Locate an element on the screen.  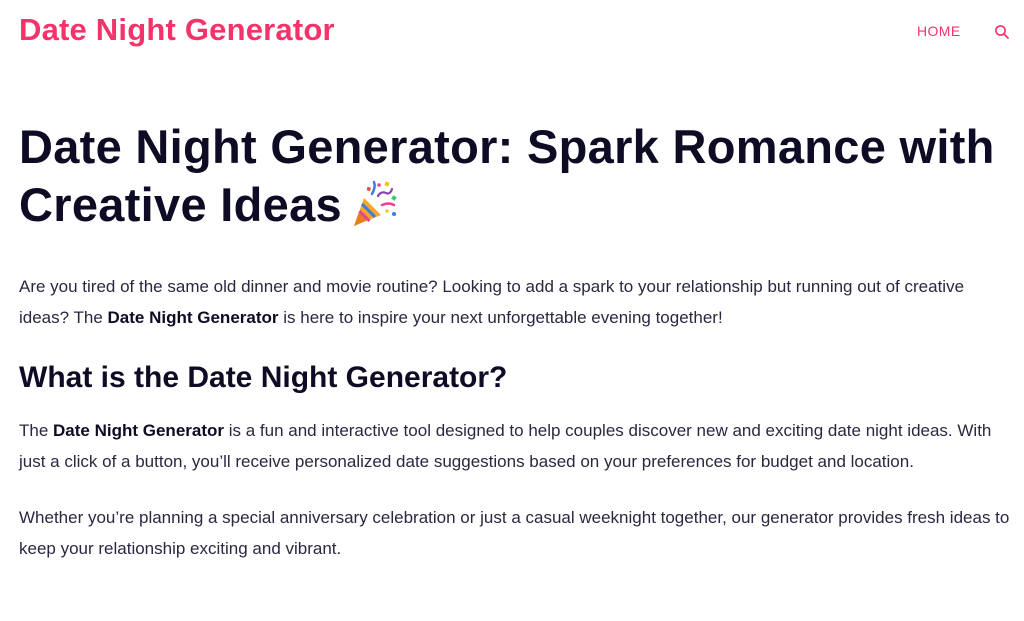
intro-bold-text: Date Night Generator is located at coordinates (193, 317).